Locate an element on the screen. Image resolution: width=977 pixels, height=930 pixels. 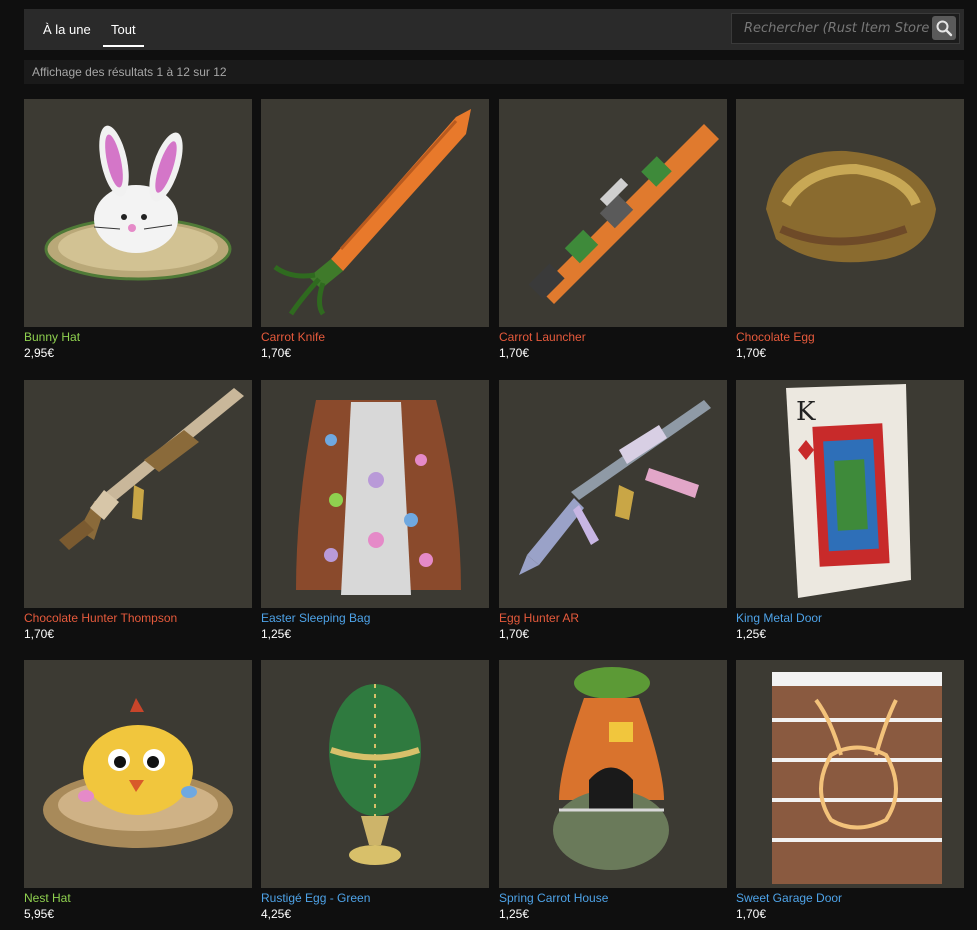
item-card: Egg Hunter AR 1,70€ is located at coordinates (613, 511).